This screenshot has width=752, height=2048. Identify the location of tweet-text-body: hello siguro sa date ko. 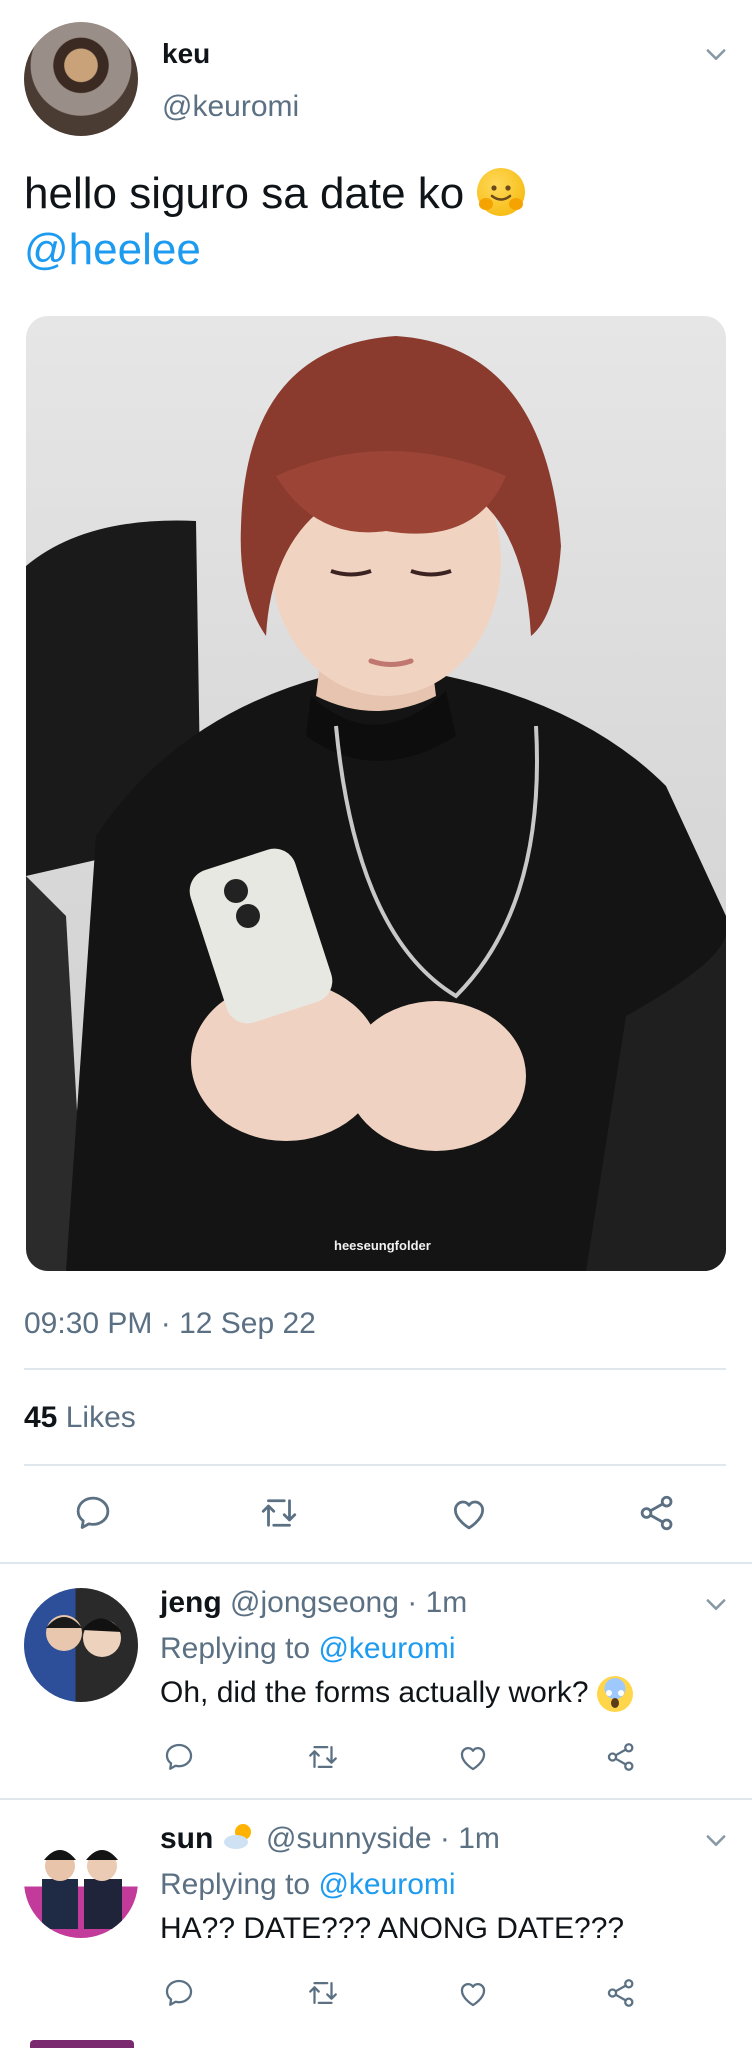
(244, 193).